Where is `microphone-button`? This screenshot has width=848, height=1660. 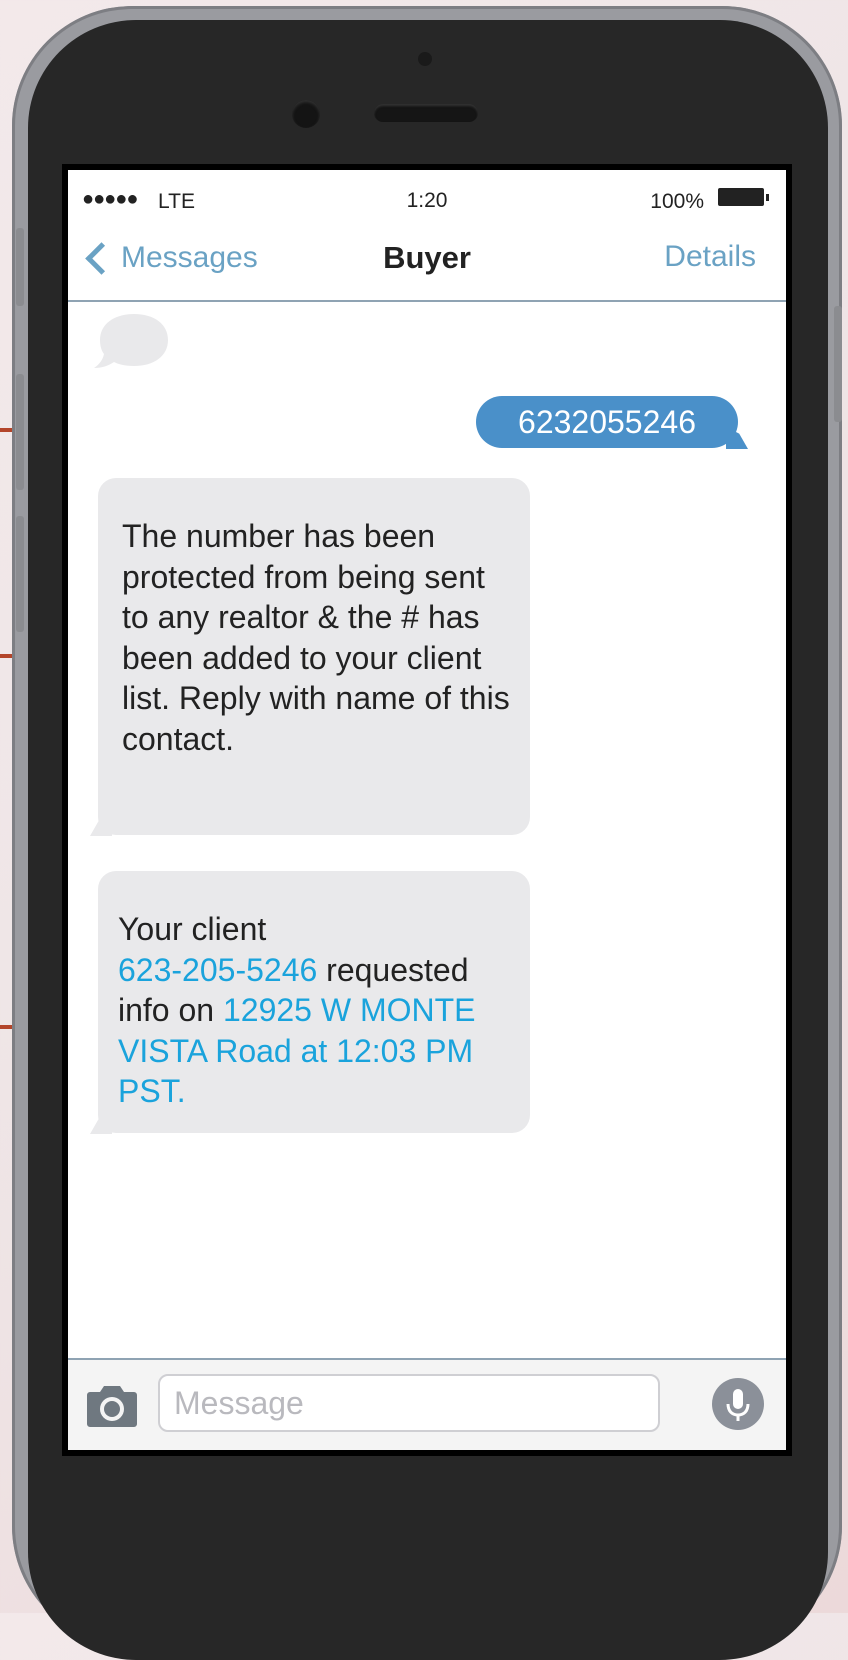
microphone-button is located at coordinates (738, 1404).